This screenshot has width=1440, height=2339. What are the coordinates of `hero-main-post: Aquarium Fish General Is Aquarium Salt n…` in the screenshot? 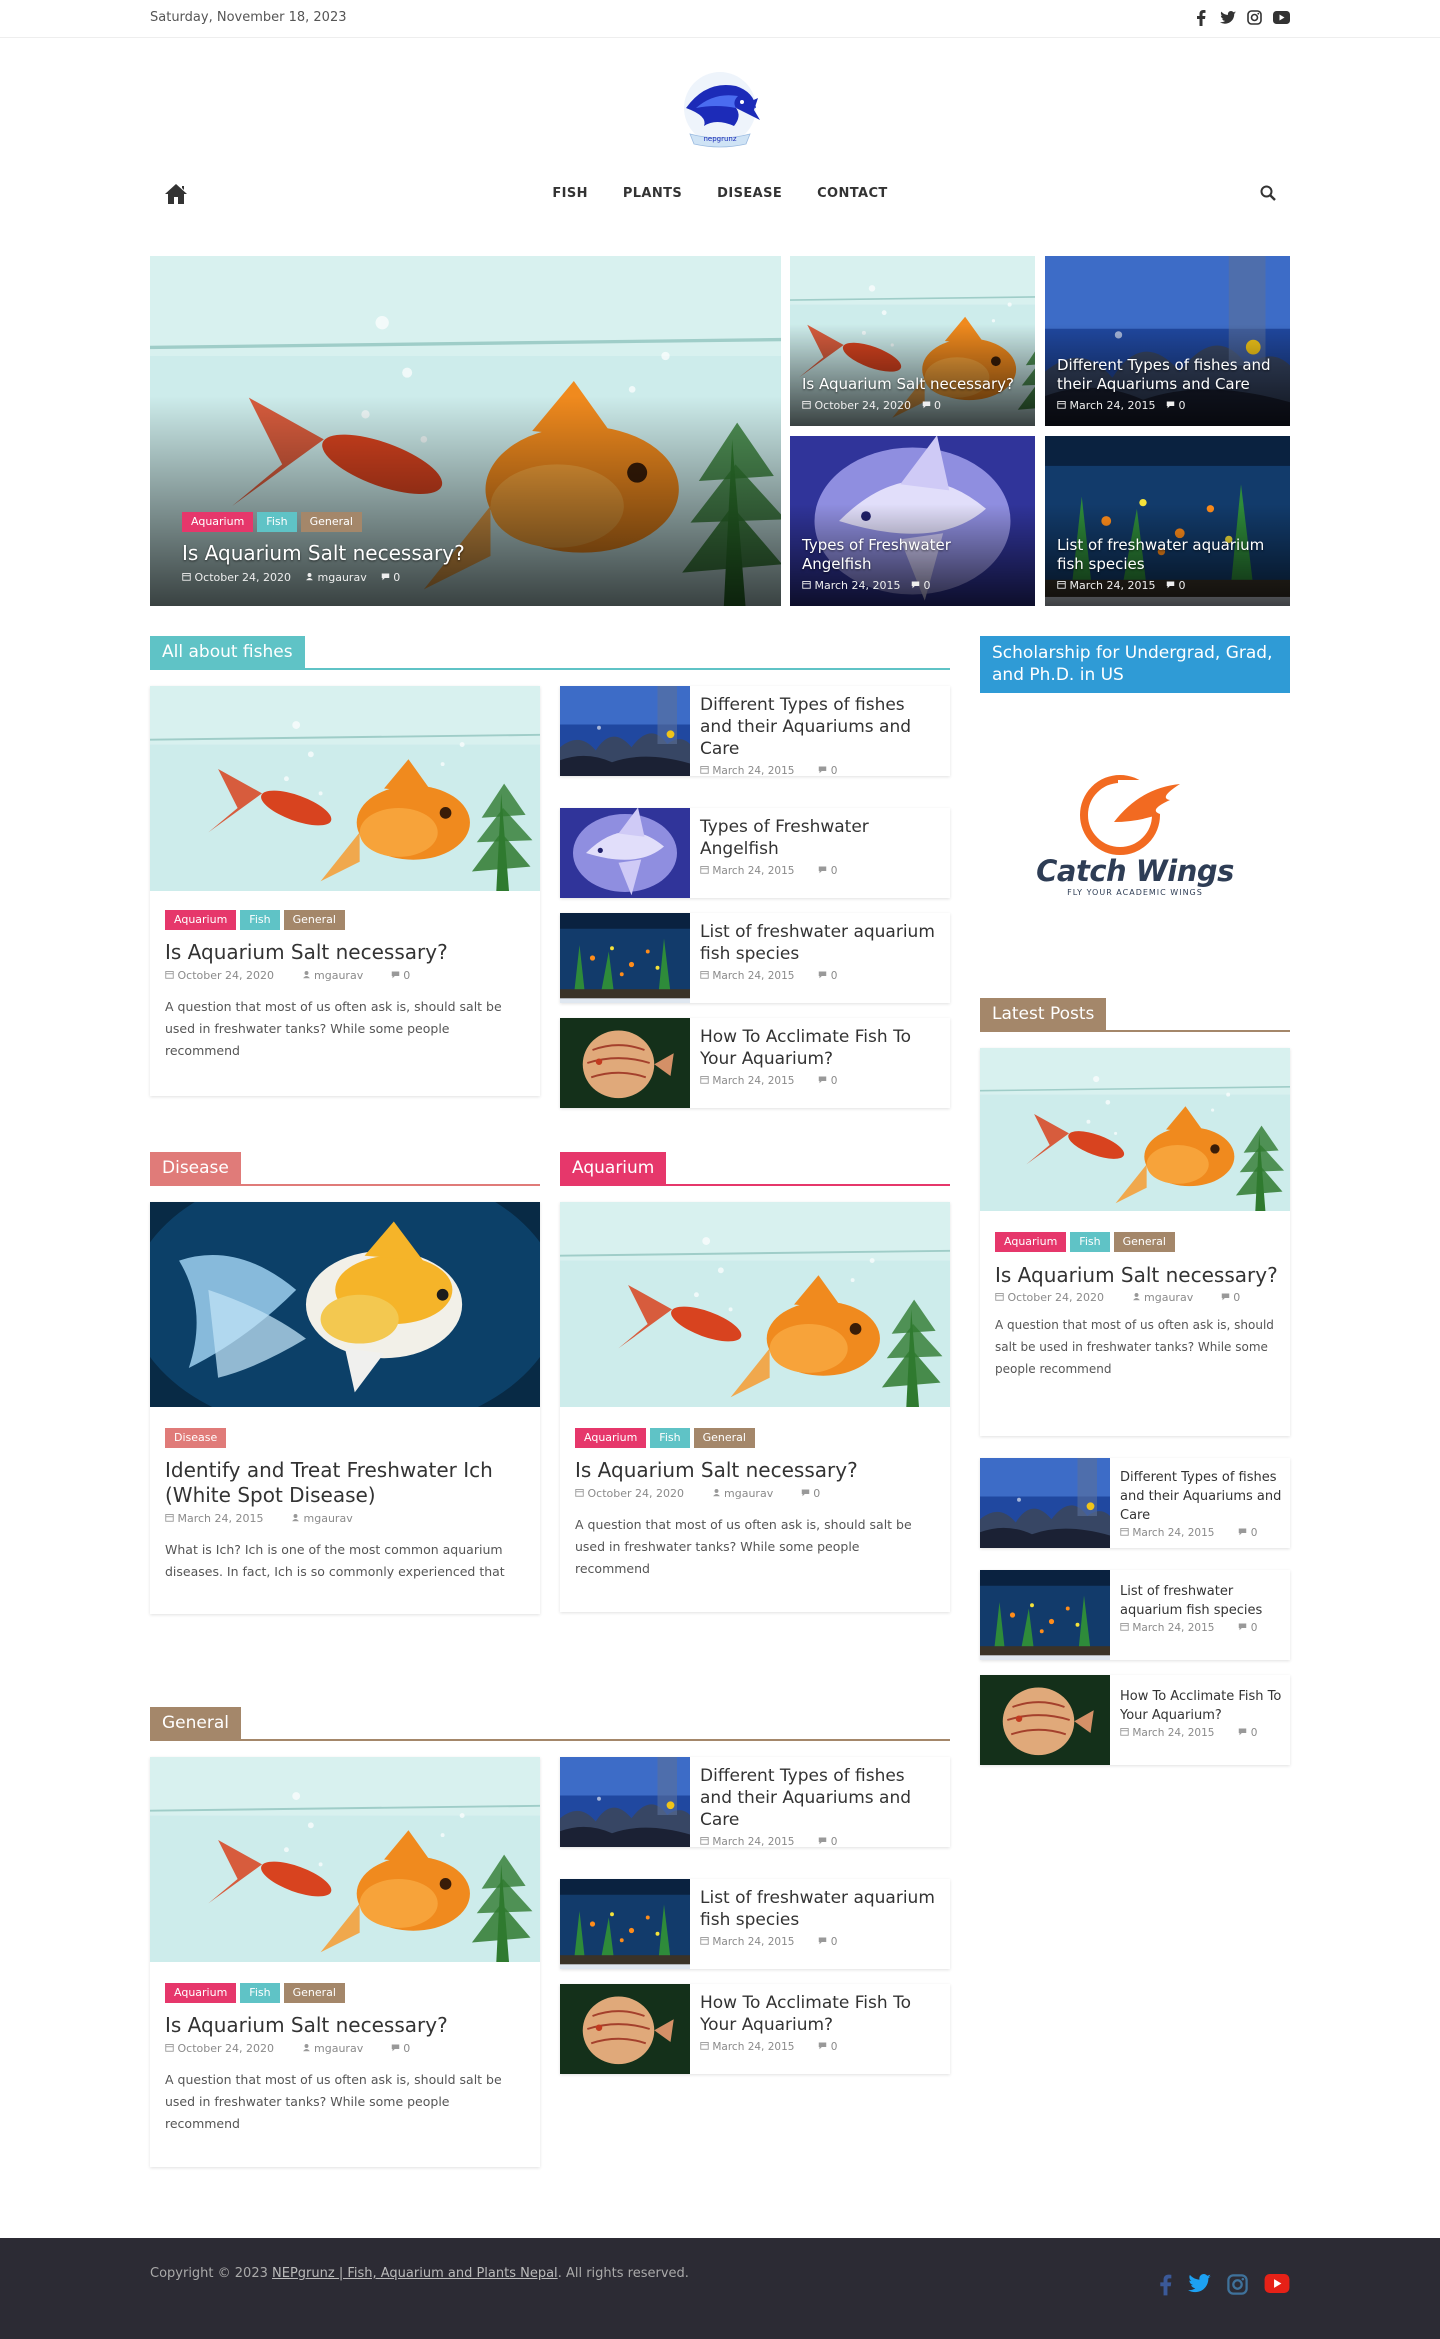 It's located at (465, 431).